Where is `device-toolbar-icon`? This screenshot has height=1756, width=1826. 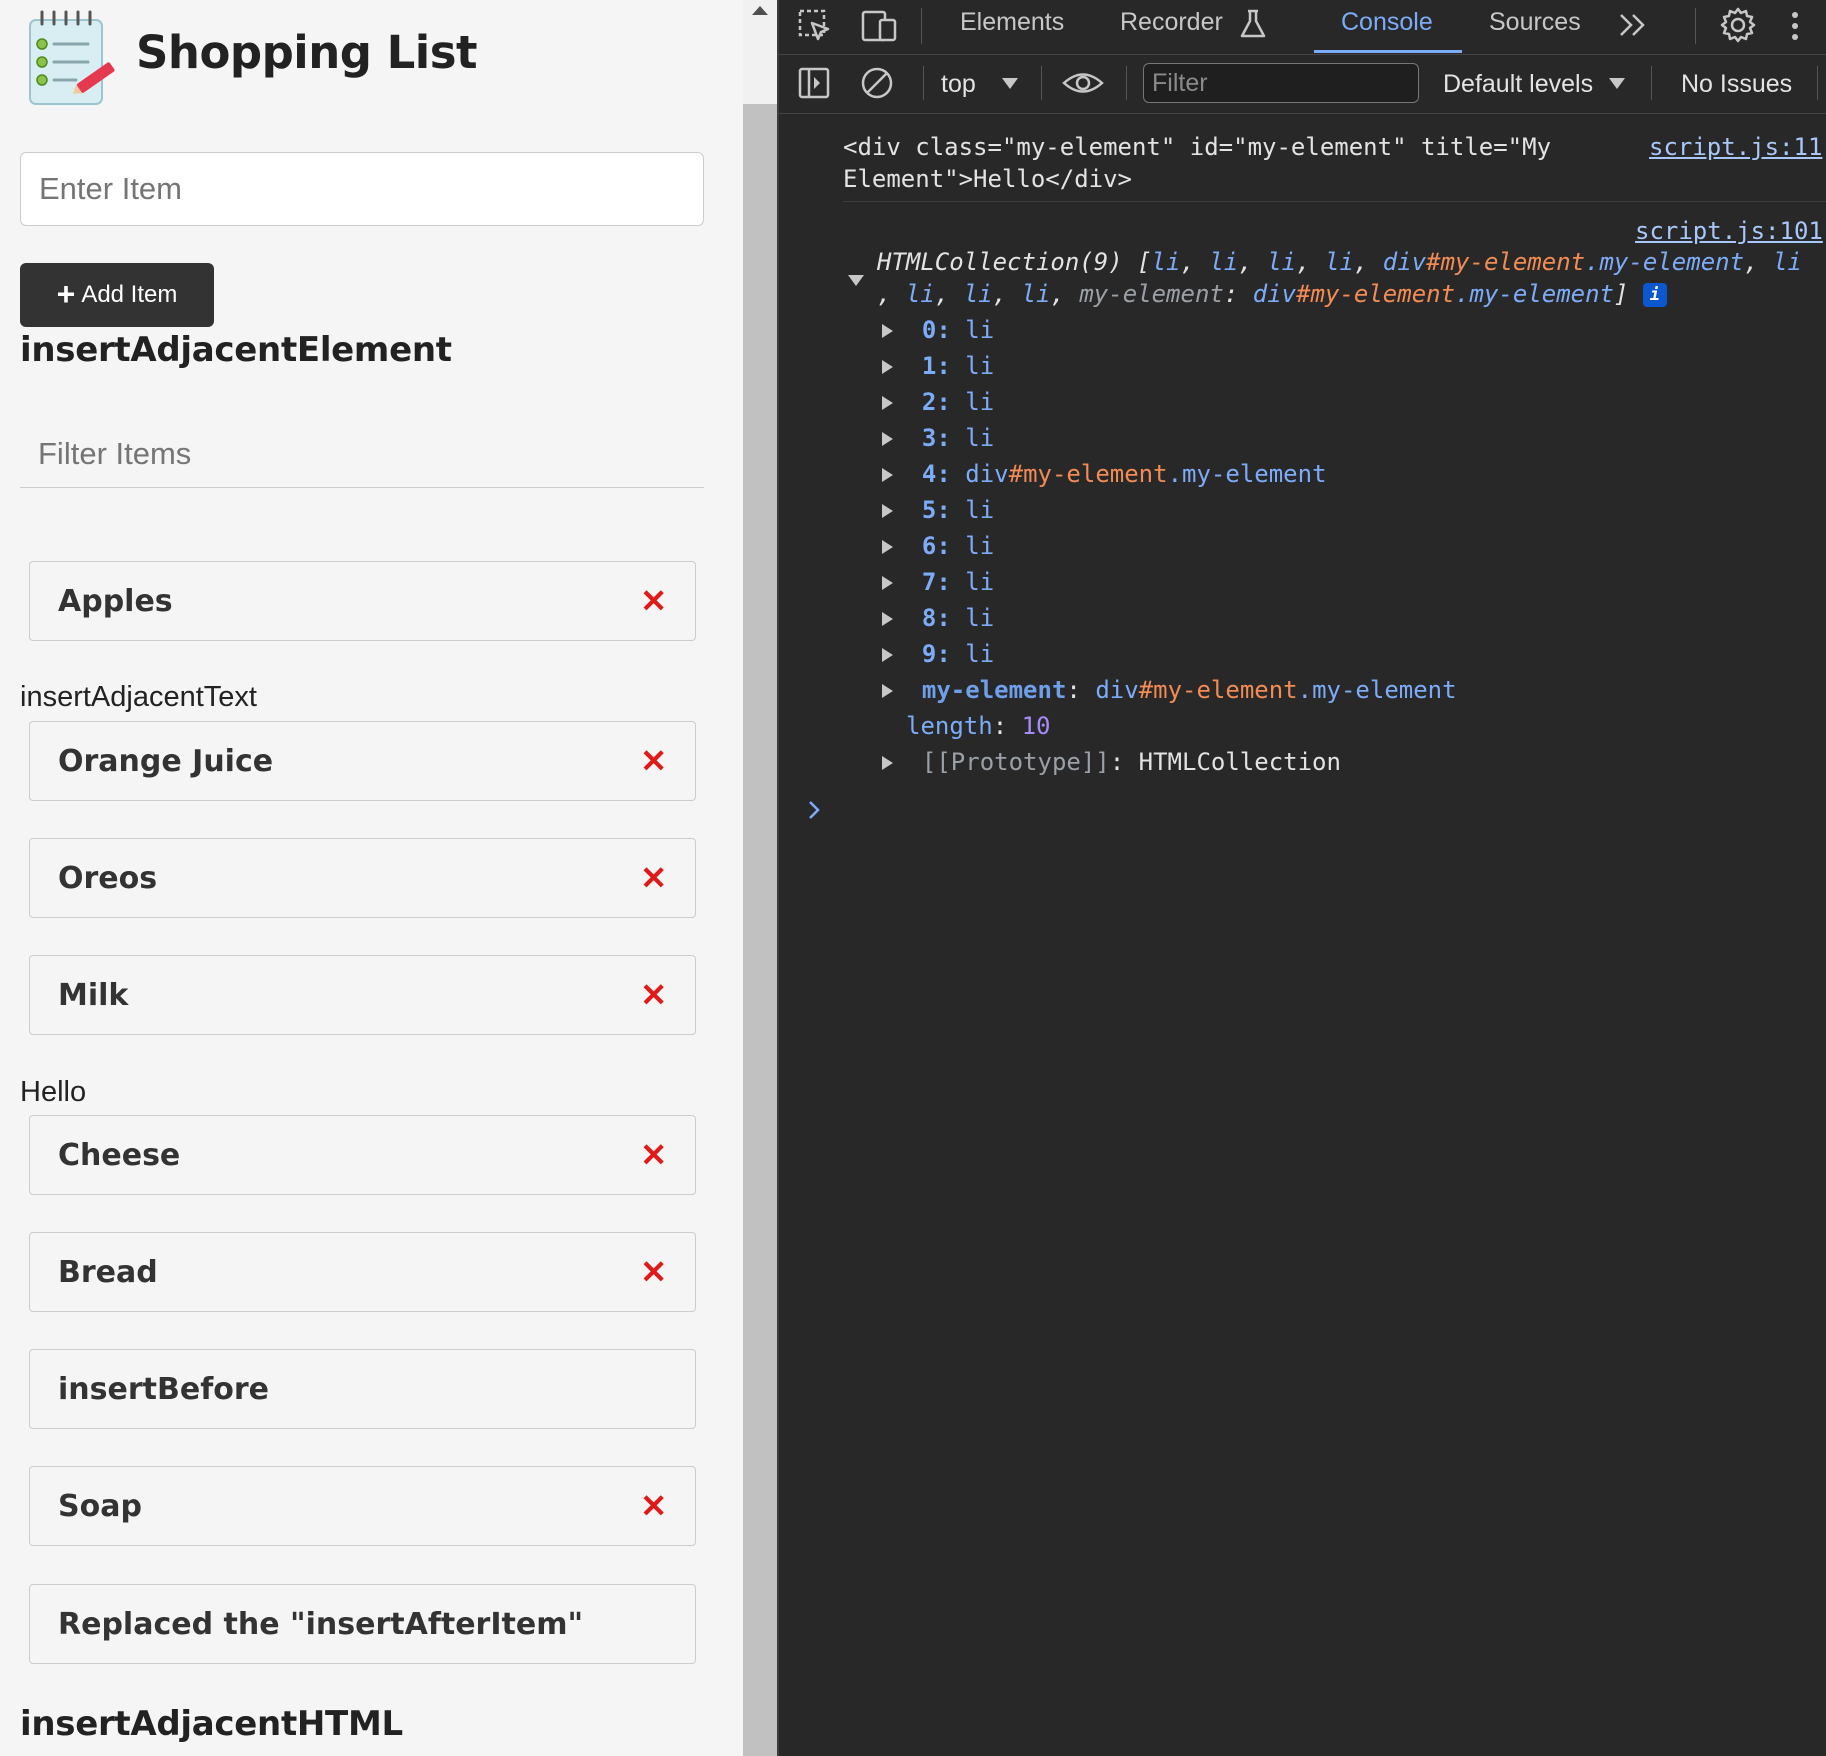
device-toolbar-icon is located at coordinates (880, 26).